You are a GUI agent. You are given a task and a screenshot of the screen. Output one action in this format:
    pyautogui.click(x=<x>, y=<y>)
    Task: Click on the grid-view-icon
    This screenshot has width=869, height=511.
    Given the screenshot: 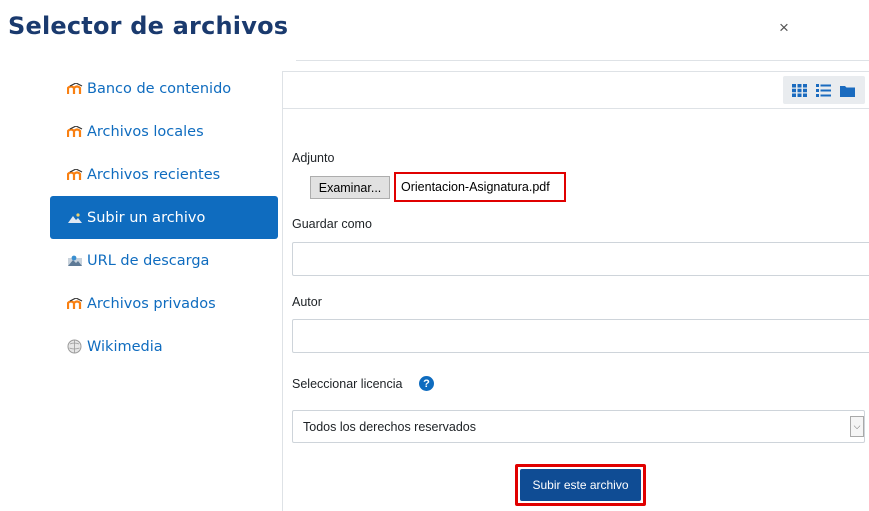 What is the action you would take?
    pyautogui.click(x=799, y=90)
    